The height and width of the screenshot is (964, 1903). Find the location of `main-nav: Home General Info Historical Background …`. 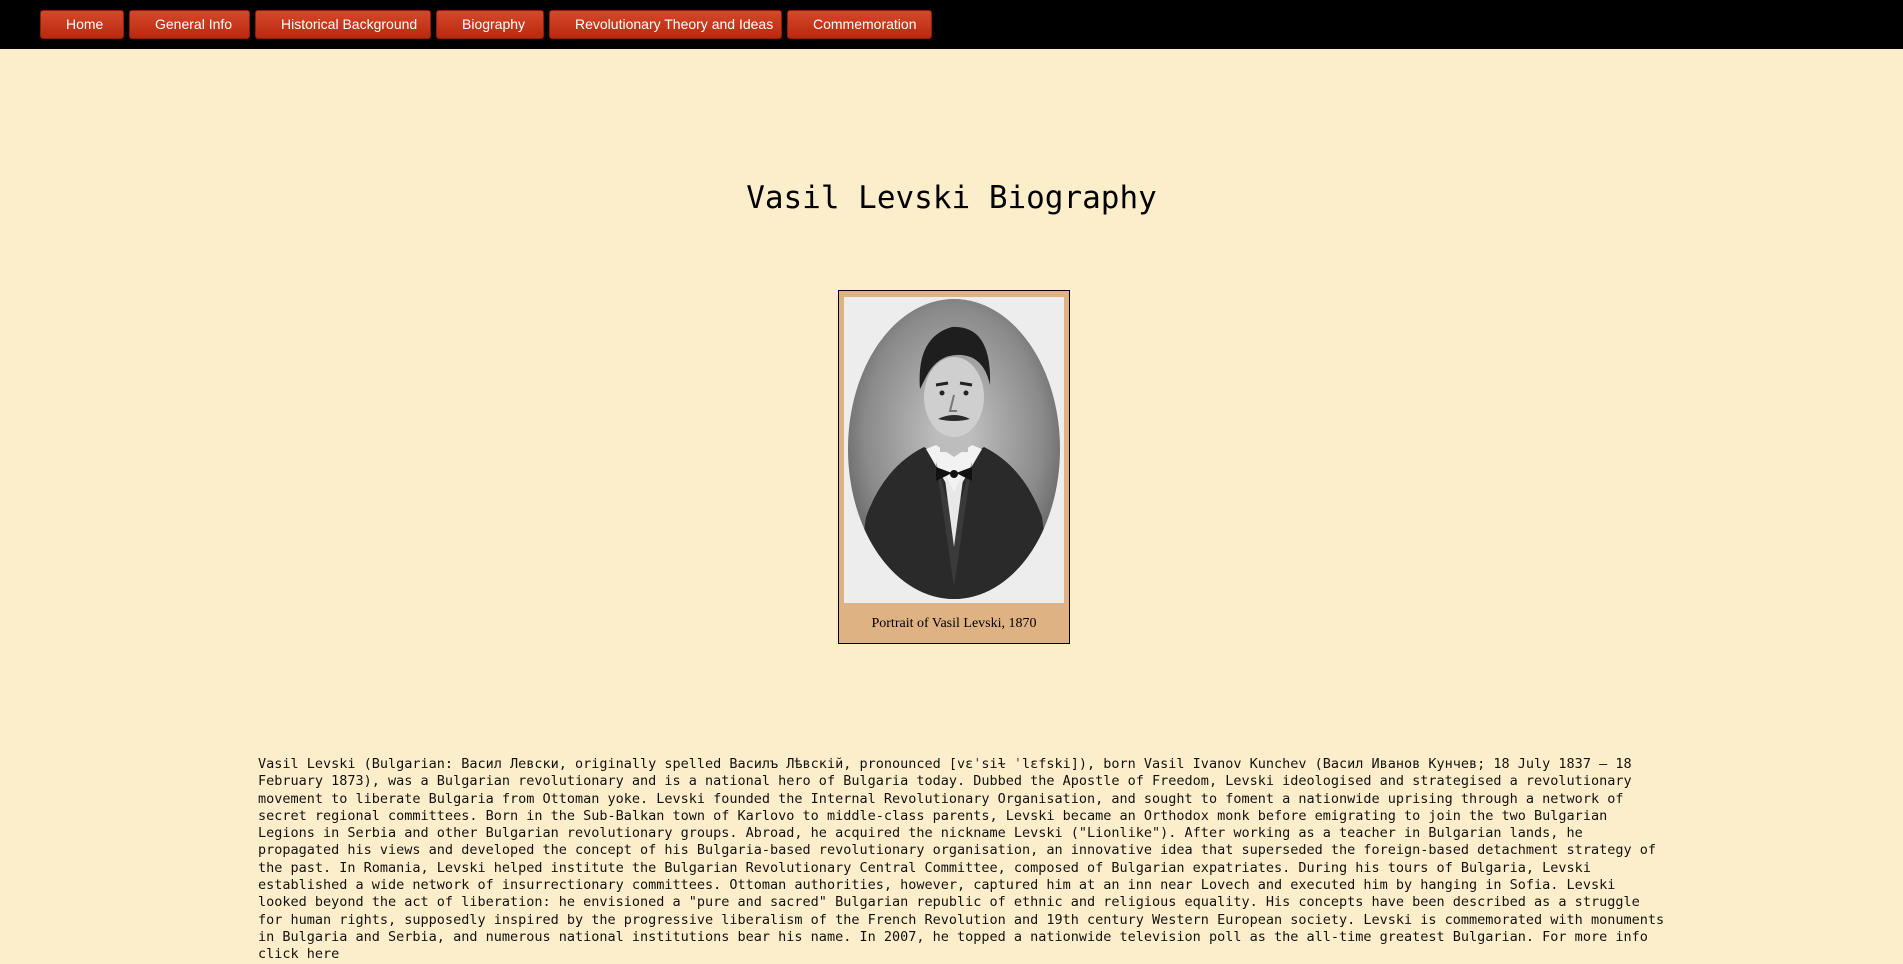

main-nav: Home General Info Historical Background … is located at coordinates (486, 24).